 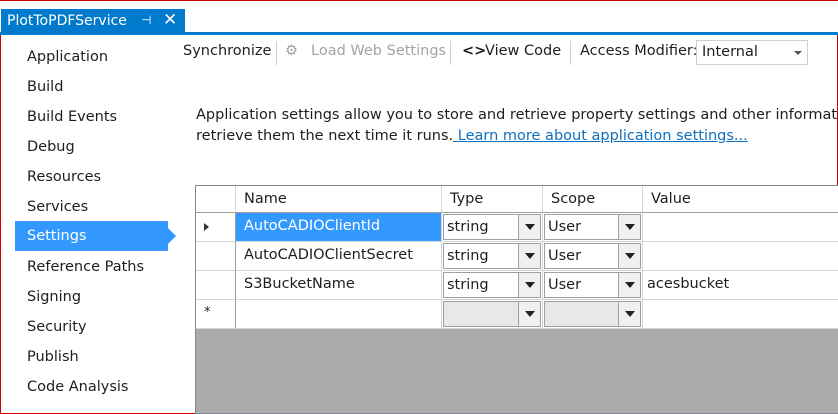 I want to click on column-header-value: Value, so click(x=740, y=199).